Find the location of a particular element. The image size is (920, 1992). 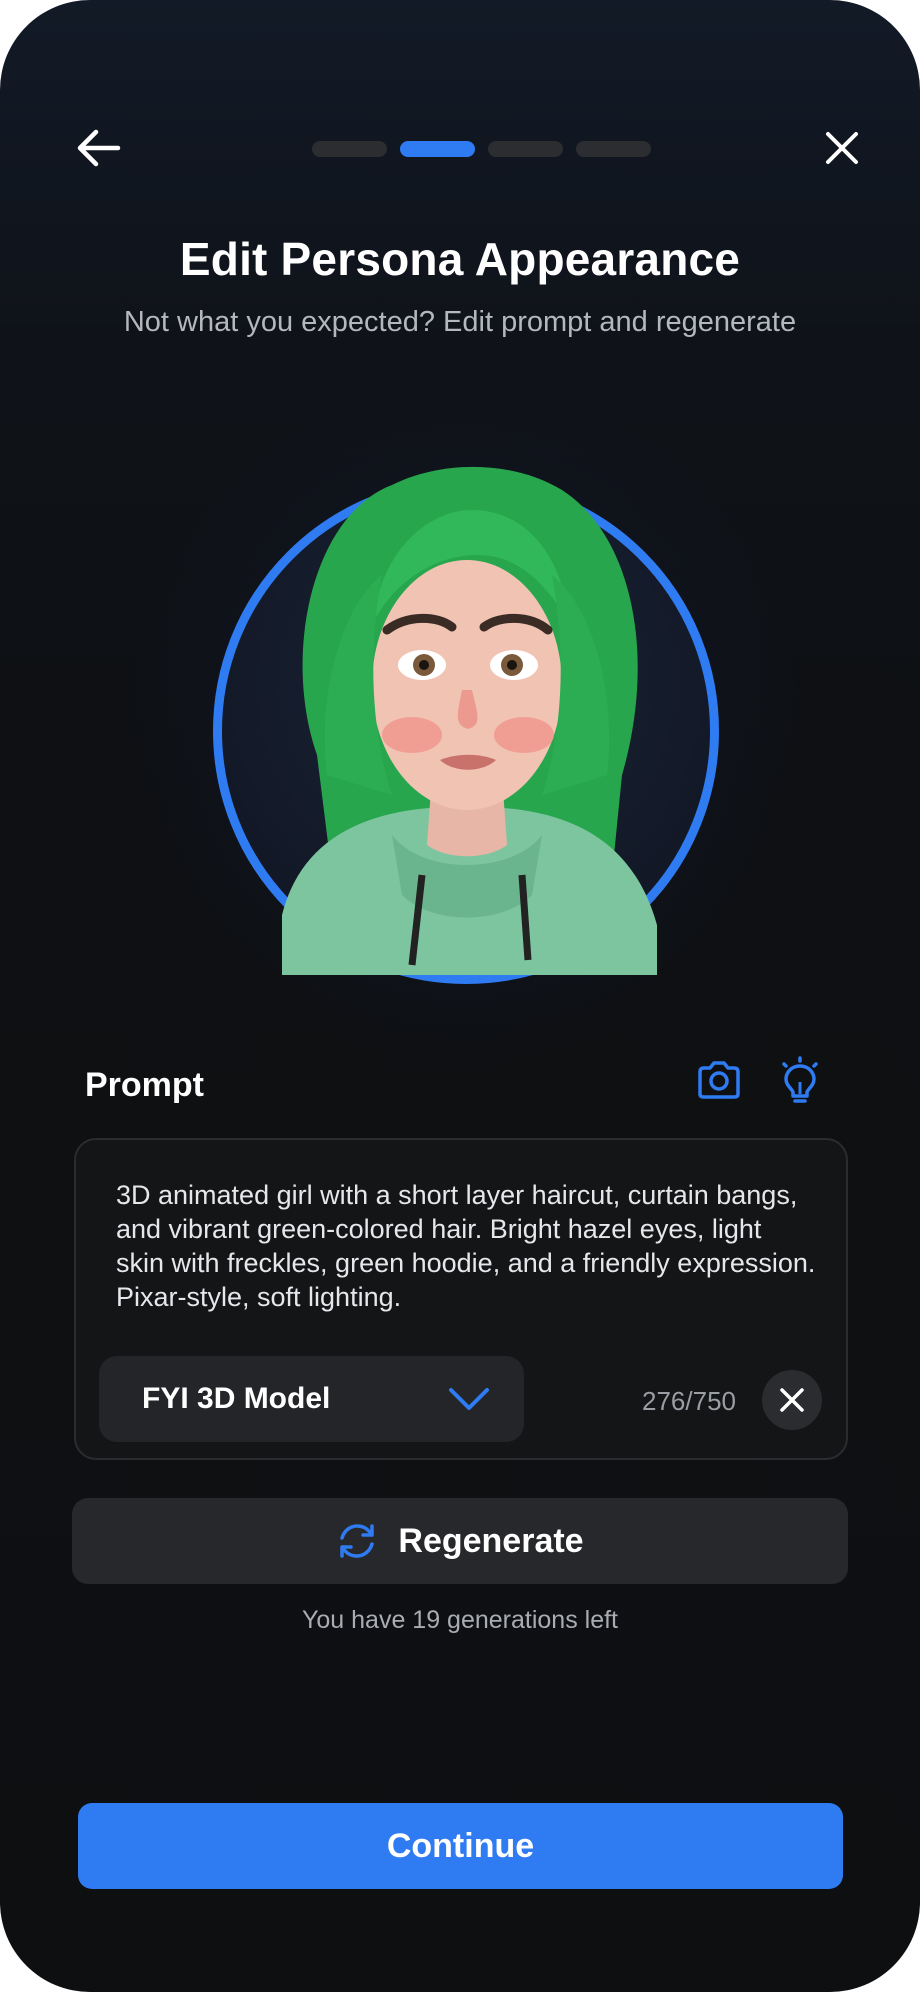

regenerate-content: Regenerate is located at coordinates (460, 1541).